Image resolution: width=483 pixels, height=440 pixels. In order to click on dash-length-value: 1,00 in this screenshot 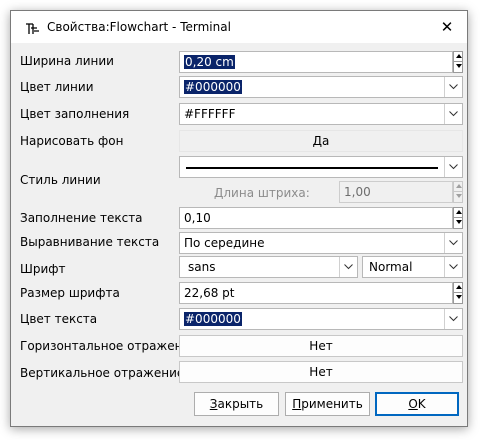, I will do `click(357, 192)`.